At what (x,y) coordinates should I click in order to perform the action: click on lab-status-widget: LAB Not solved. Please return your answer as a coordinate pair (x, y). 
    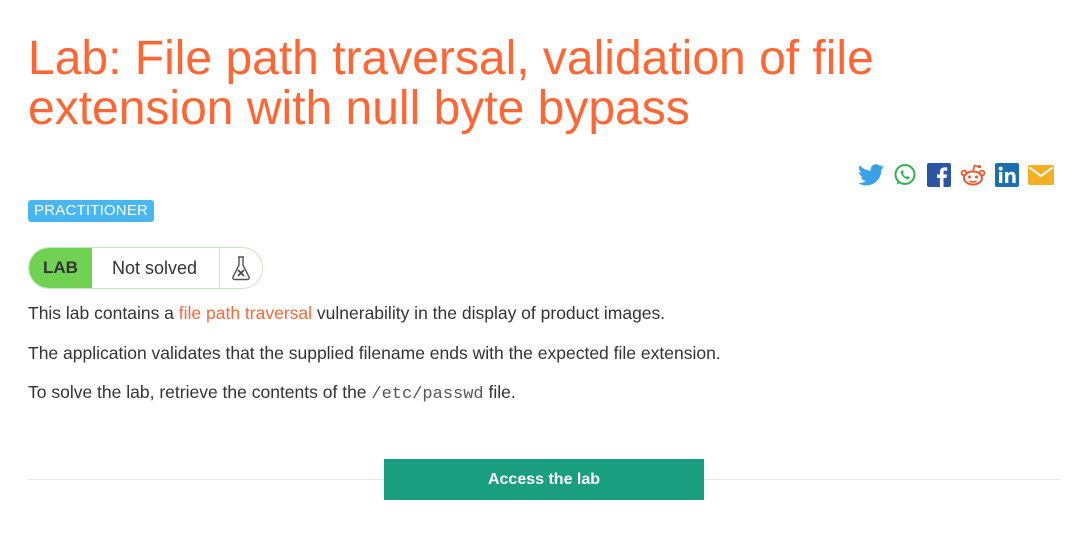
    Looking at the image, I should click on (145, 268).